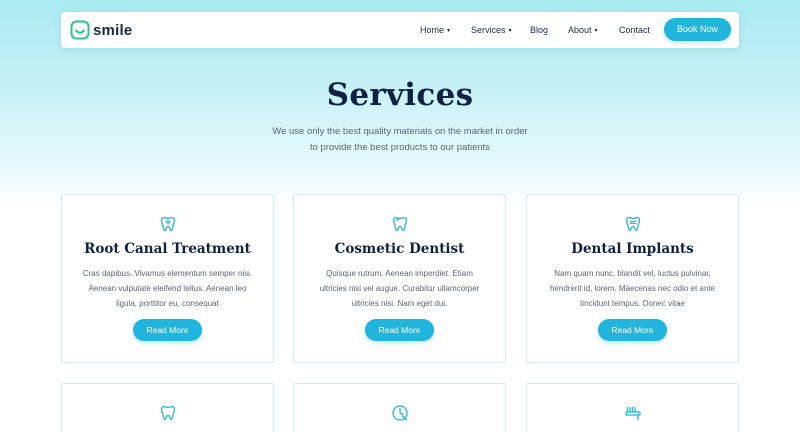 This screenshot has height=432, width=800. I want to click on card-title: Root Canal Treatment, so click(167, 249).